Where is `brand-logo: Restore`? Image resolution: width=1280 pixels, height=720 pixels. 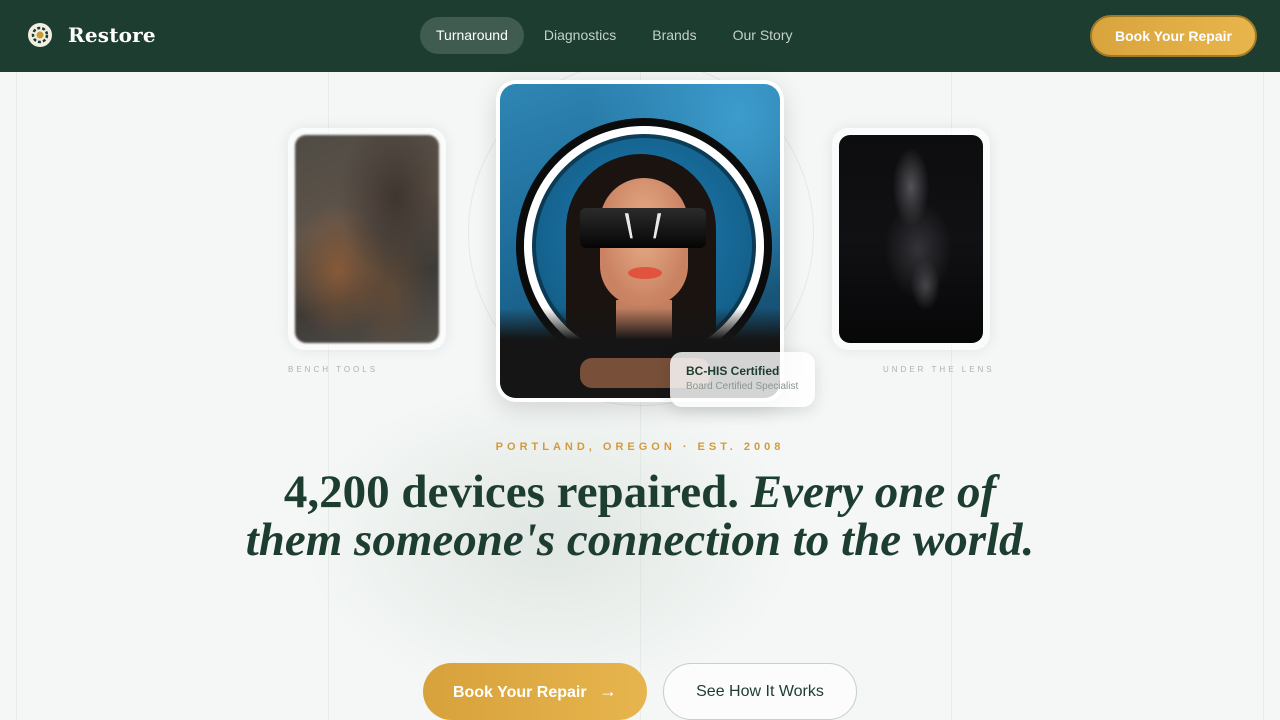 brand-logo: Restore is located at coordinates (92, 35).